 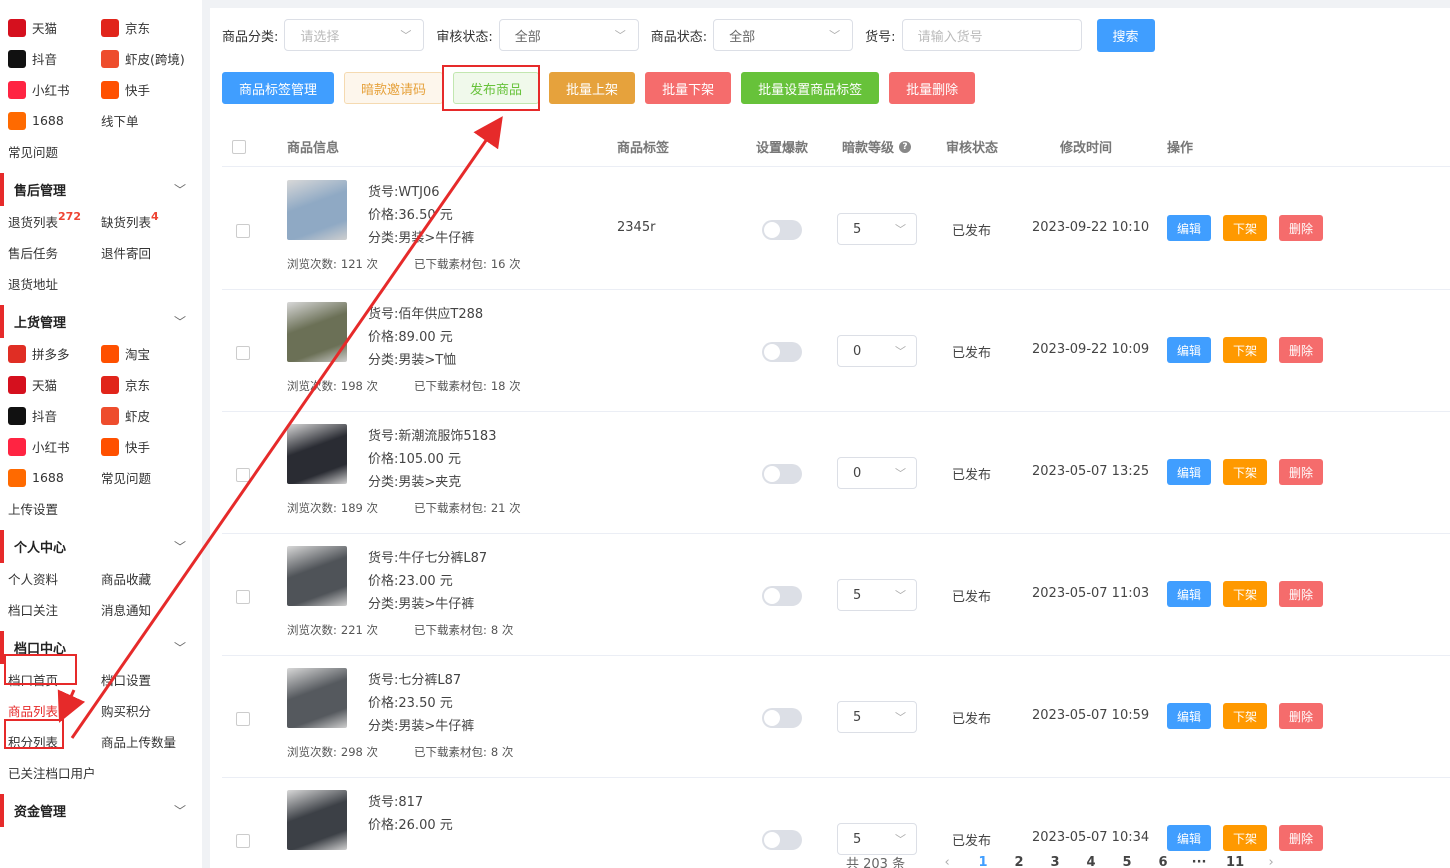 What do you see at coordinates (1235, 861) in the screenshot?
I see `page-number: 11` at bounding box center [1235, 861].